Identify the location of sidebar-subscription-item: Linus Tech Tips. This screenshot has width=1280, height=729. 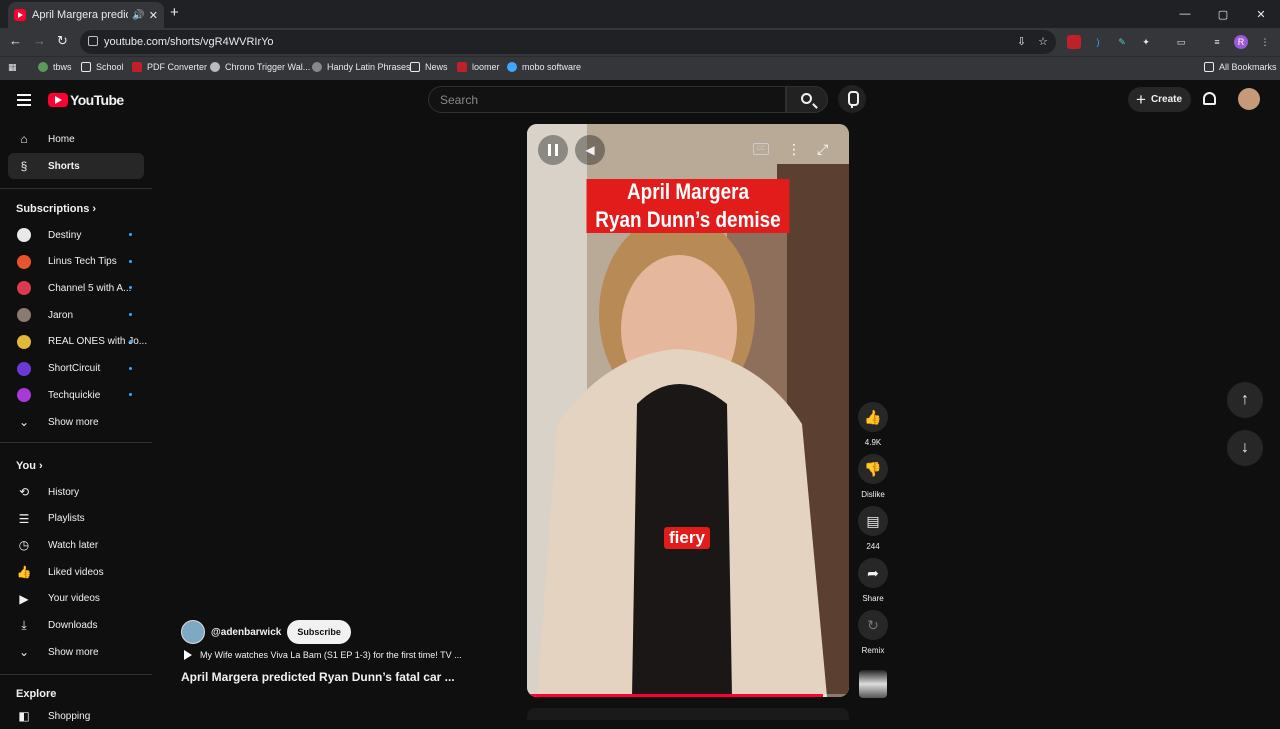
(76, 262).